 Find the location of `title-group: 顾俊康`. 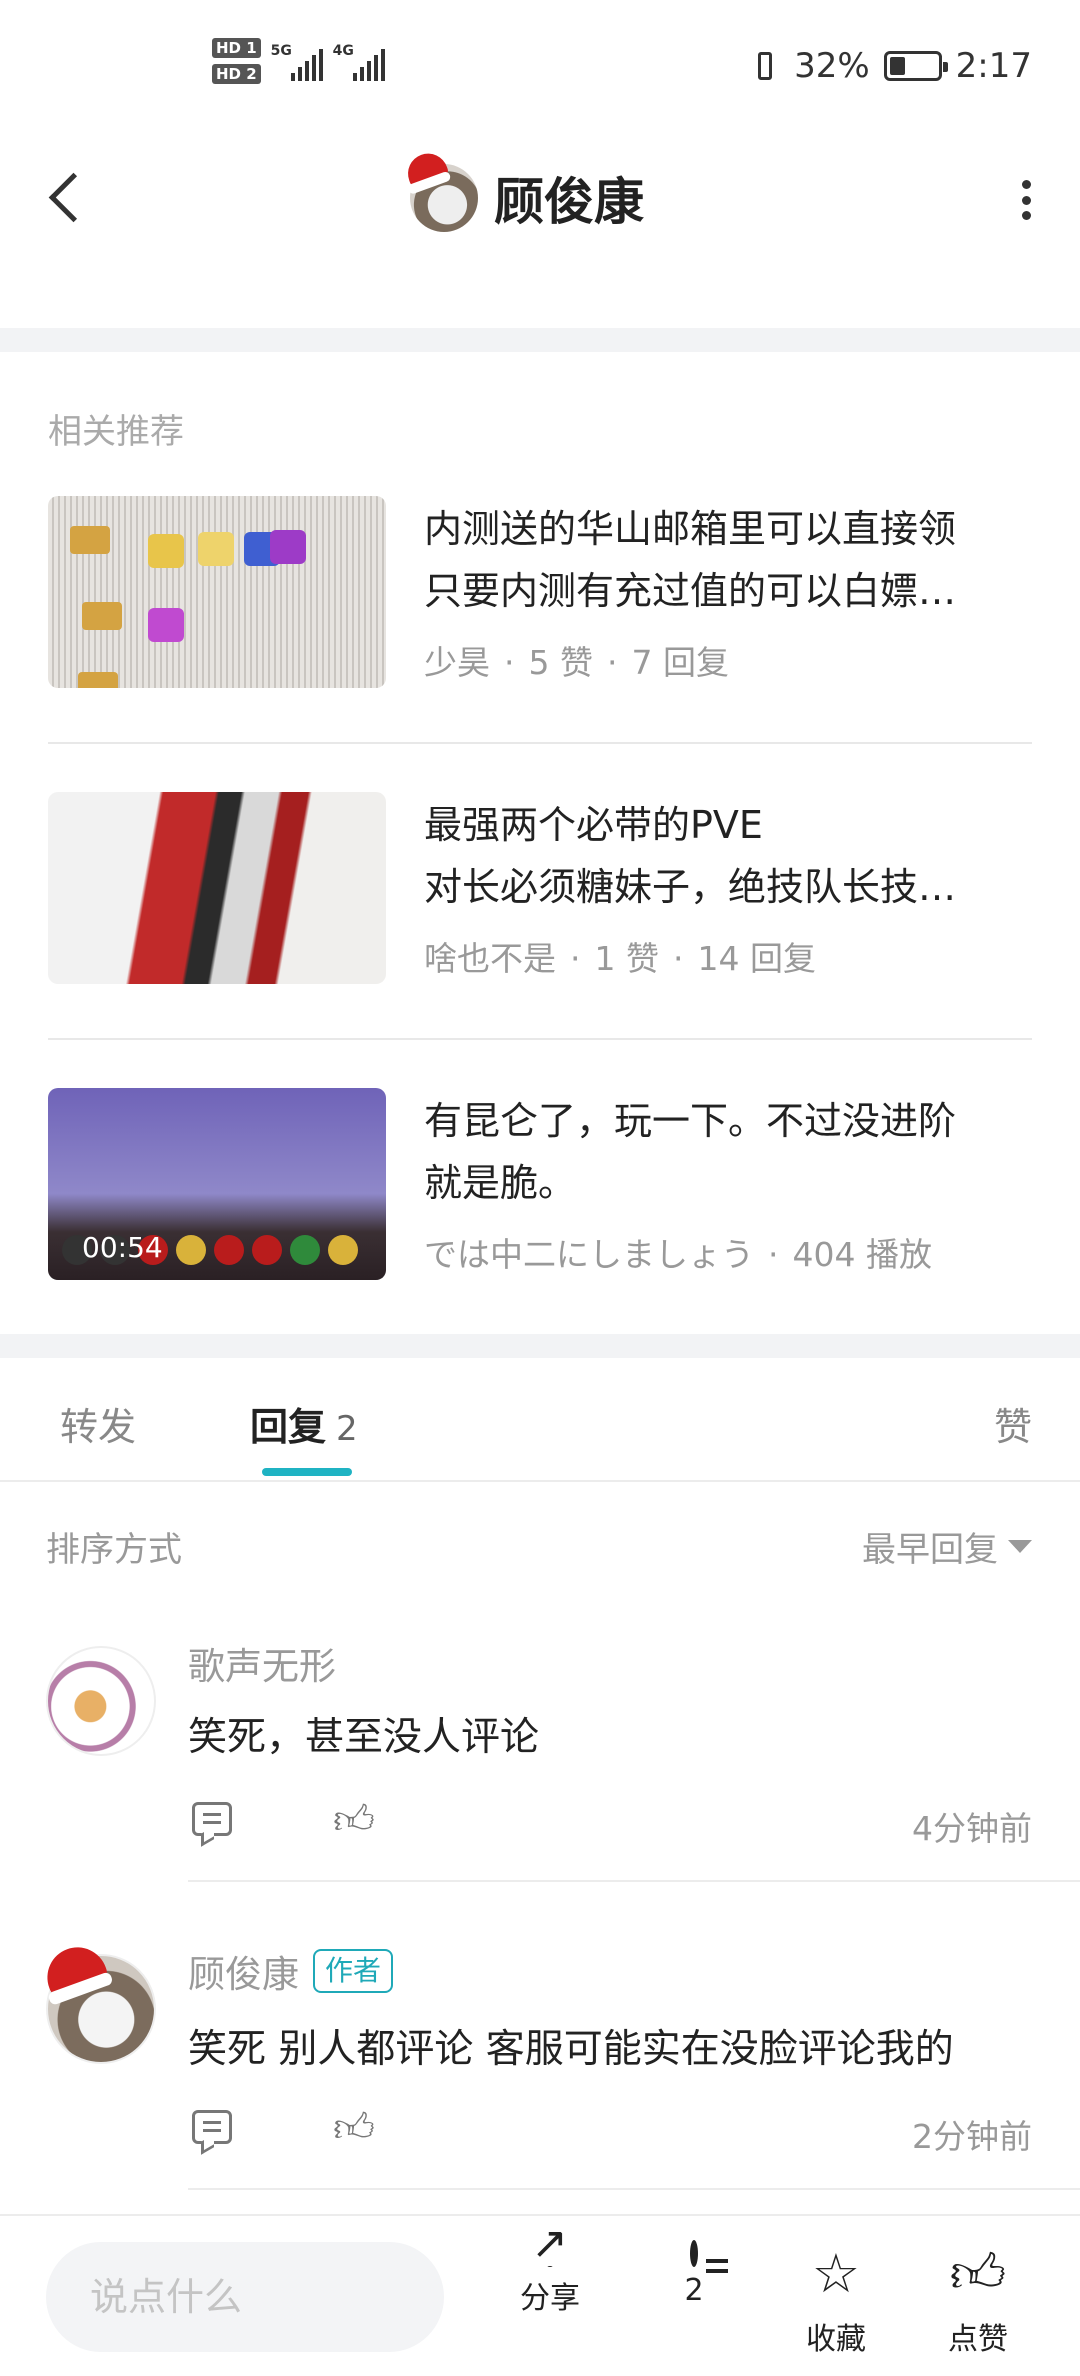

title-group: 顾俊康 is located at coordinates (523, 191).